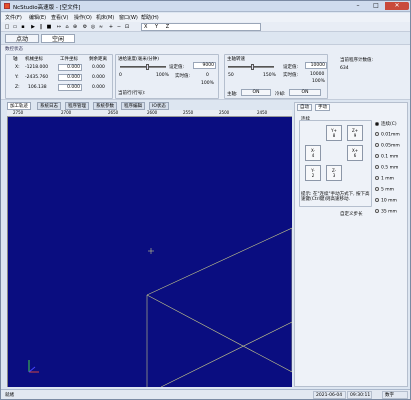  Describe the element at coordinates (269, 75) in the screenshot. I see `spindle-max-label: 150%` at that location.